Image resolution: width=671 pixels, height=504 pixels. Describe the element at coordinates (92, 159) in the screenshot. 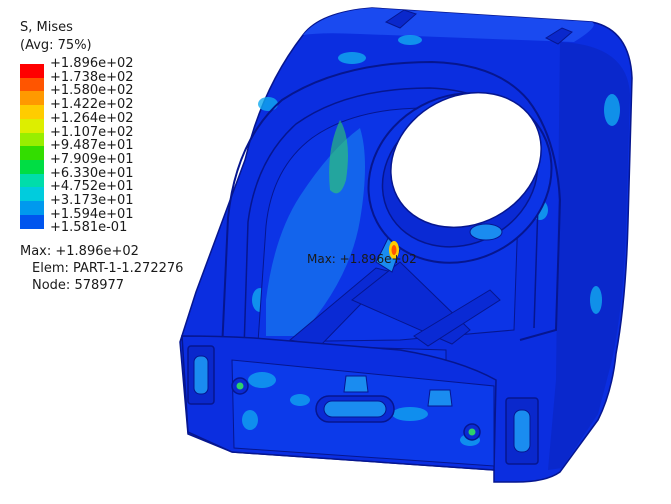

I see `legend-label: +7.909e+01` at that location.